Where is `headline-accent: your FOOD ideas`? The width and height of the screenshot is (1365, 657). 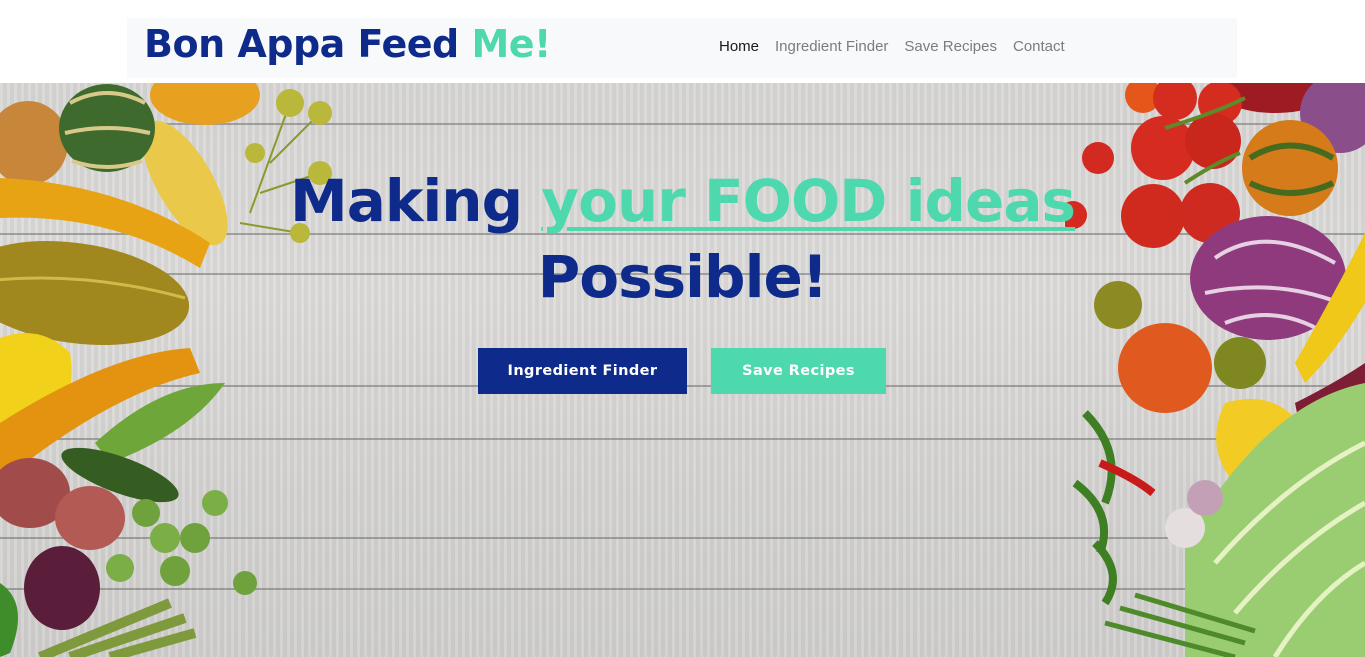
headline-accent: your FOOD ideas is located at coordinates (808, 201).